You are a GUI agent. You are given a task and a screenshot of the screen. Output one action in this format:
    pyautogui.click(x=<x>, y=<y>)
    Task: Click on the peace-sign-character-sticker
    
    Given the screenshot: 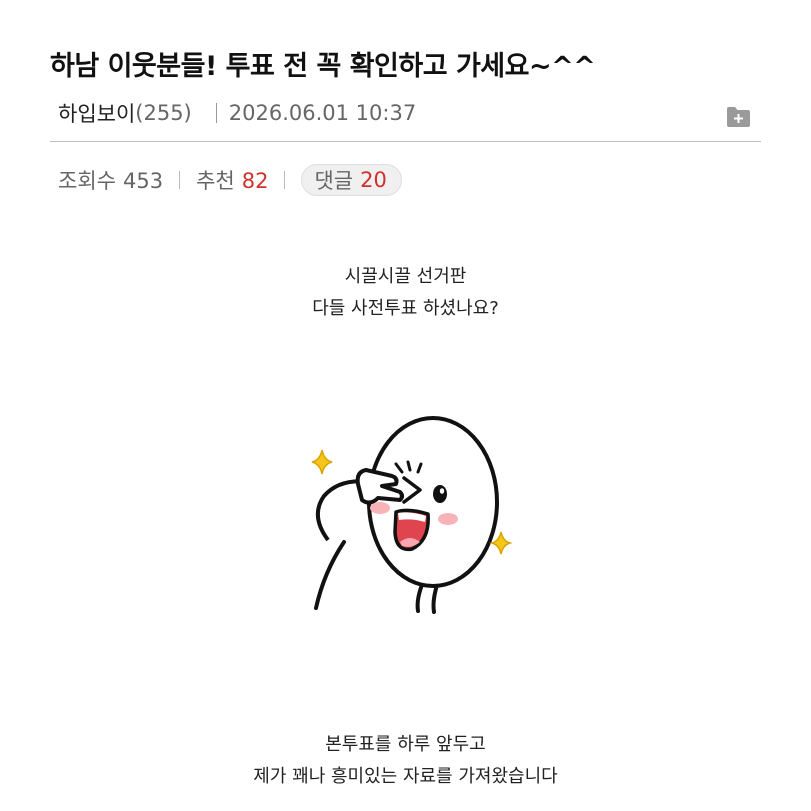 What is the action you would take?
    pyautogui.click(x=412, y=515)
    